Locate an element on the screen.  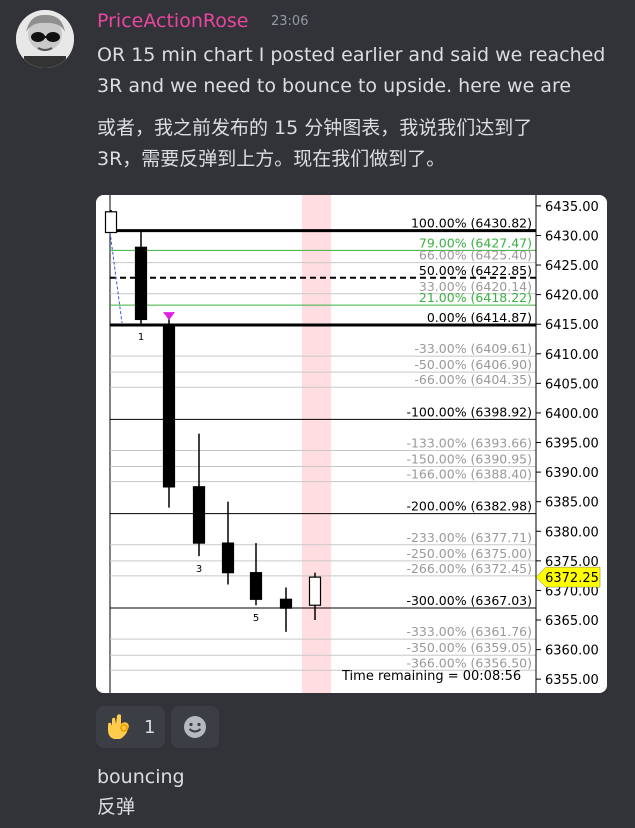
price-axis-label: 6390.00 is located at coordinates (572, 473).